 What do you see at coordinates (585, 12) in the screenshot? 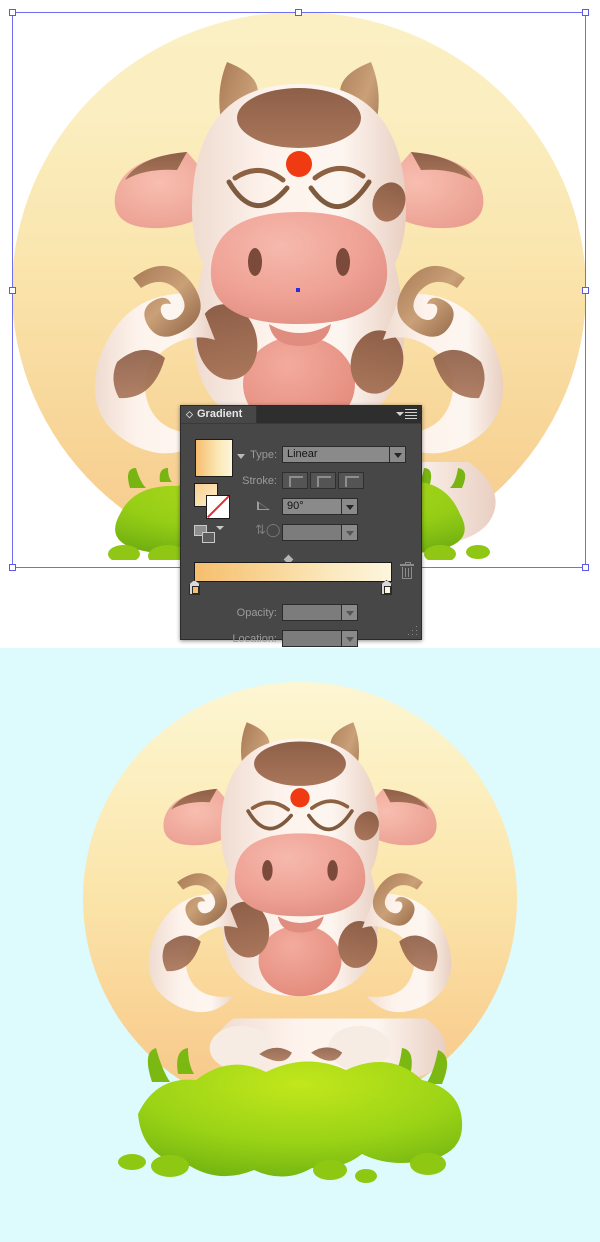
I see `selection-handle-tr` at bounding box center [585, 12].